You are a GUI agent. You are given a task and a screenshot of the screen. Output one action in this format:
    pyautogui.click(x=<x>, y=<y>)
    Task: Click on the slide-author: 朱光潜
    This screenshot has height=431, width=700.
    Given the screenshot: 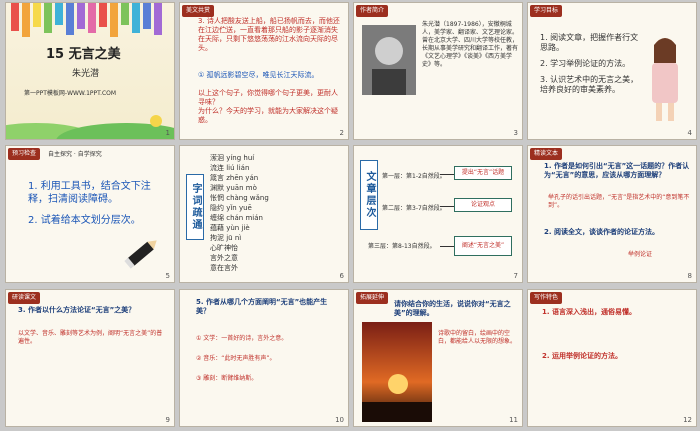 What is the action you would take?
    pyautogui.click(x=86, y=74)
    